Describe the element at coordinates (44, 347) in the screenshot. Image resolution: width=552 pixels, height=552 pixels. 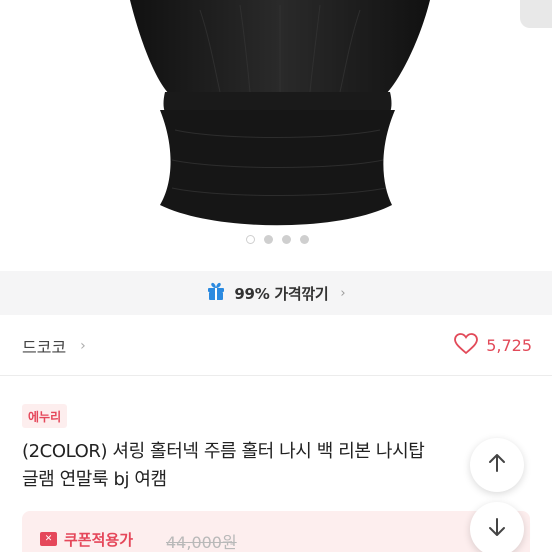
I see `seller-name: 드코코` at that location.